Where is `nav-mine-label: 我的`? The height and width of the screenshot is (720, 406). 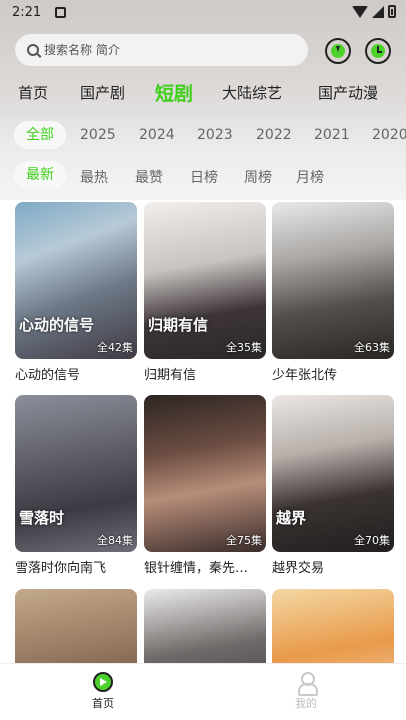 nav-mine-label: 我的 is located at coordinates (306, 703).